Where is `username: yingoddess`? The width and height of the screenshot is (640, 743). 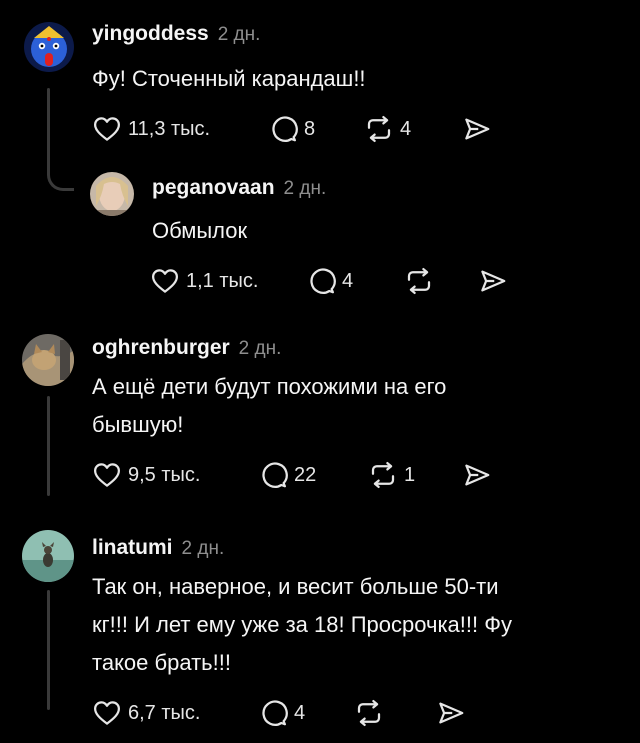
username: yingoddess is located at coordinates (150, 34).